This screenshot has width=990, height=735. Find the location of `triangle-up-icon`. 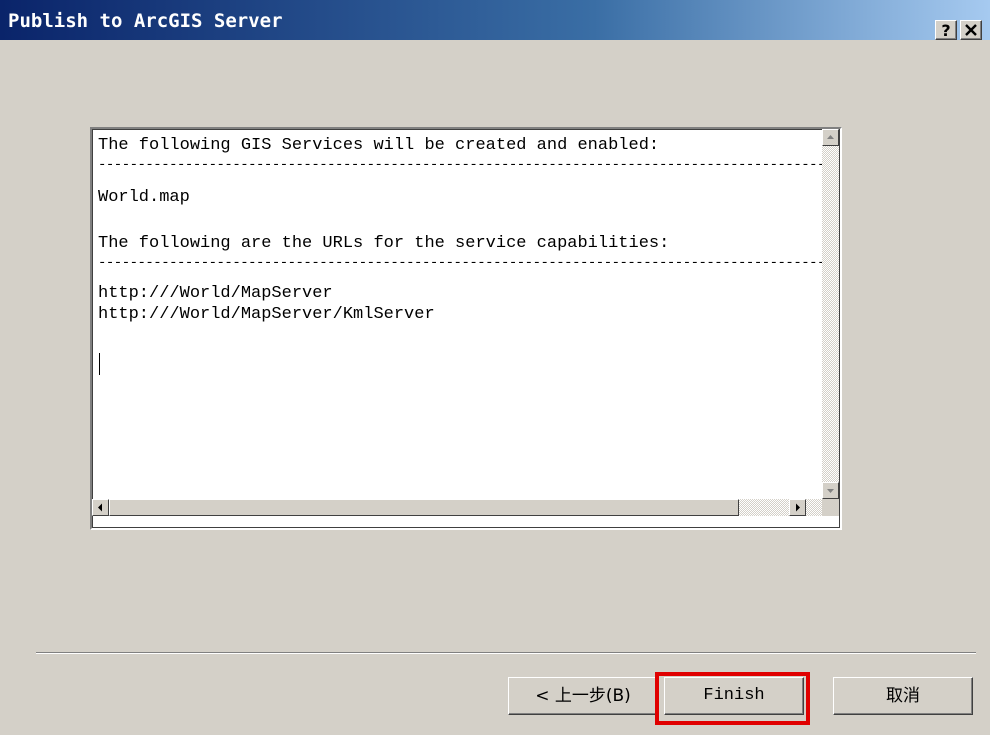

triangle-up-icon is located at coordinates (830, 137).